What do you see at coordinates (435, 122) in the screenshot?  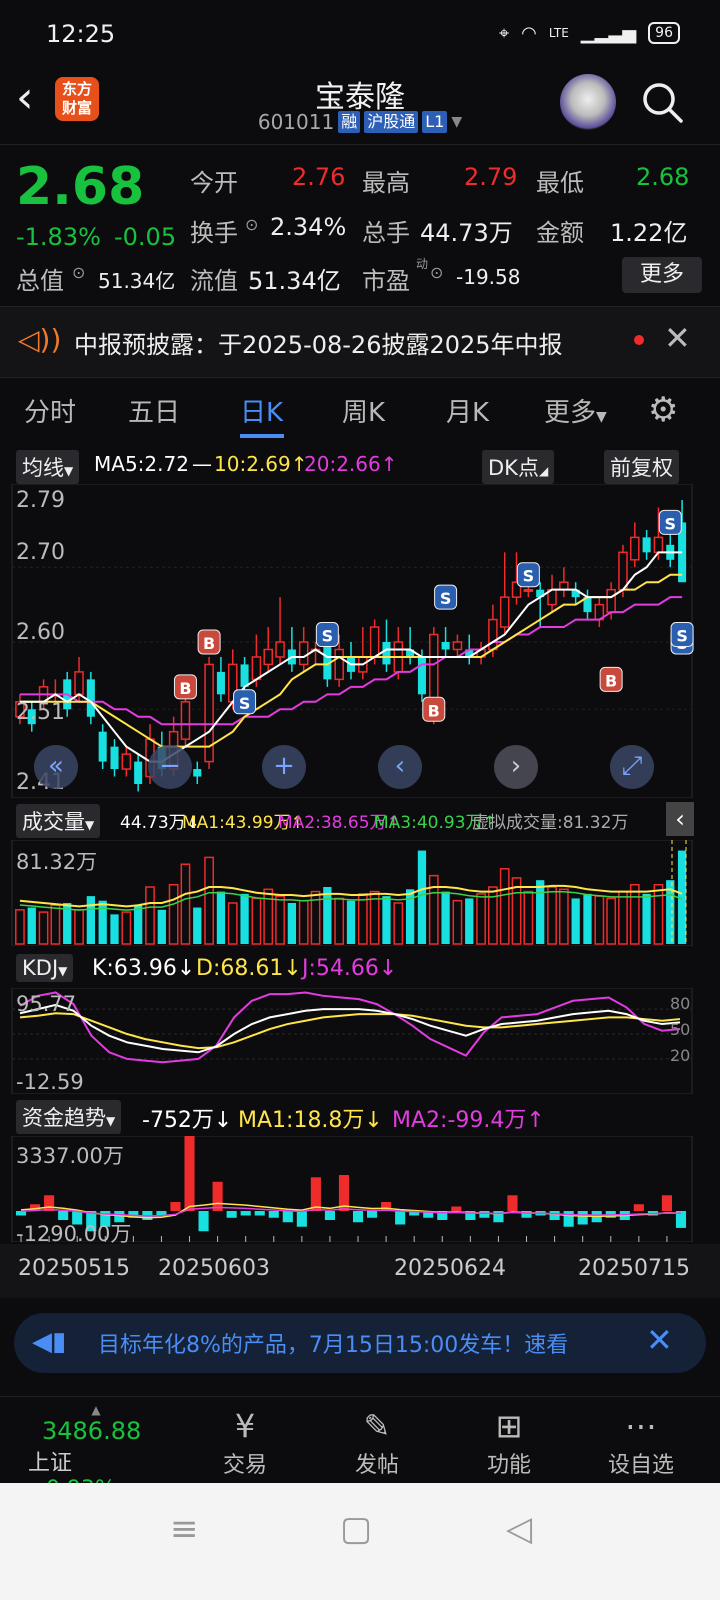 I see `tag-level: L1` at bounding box center [435, 122].